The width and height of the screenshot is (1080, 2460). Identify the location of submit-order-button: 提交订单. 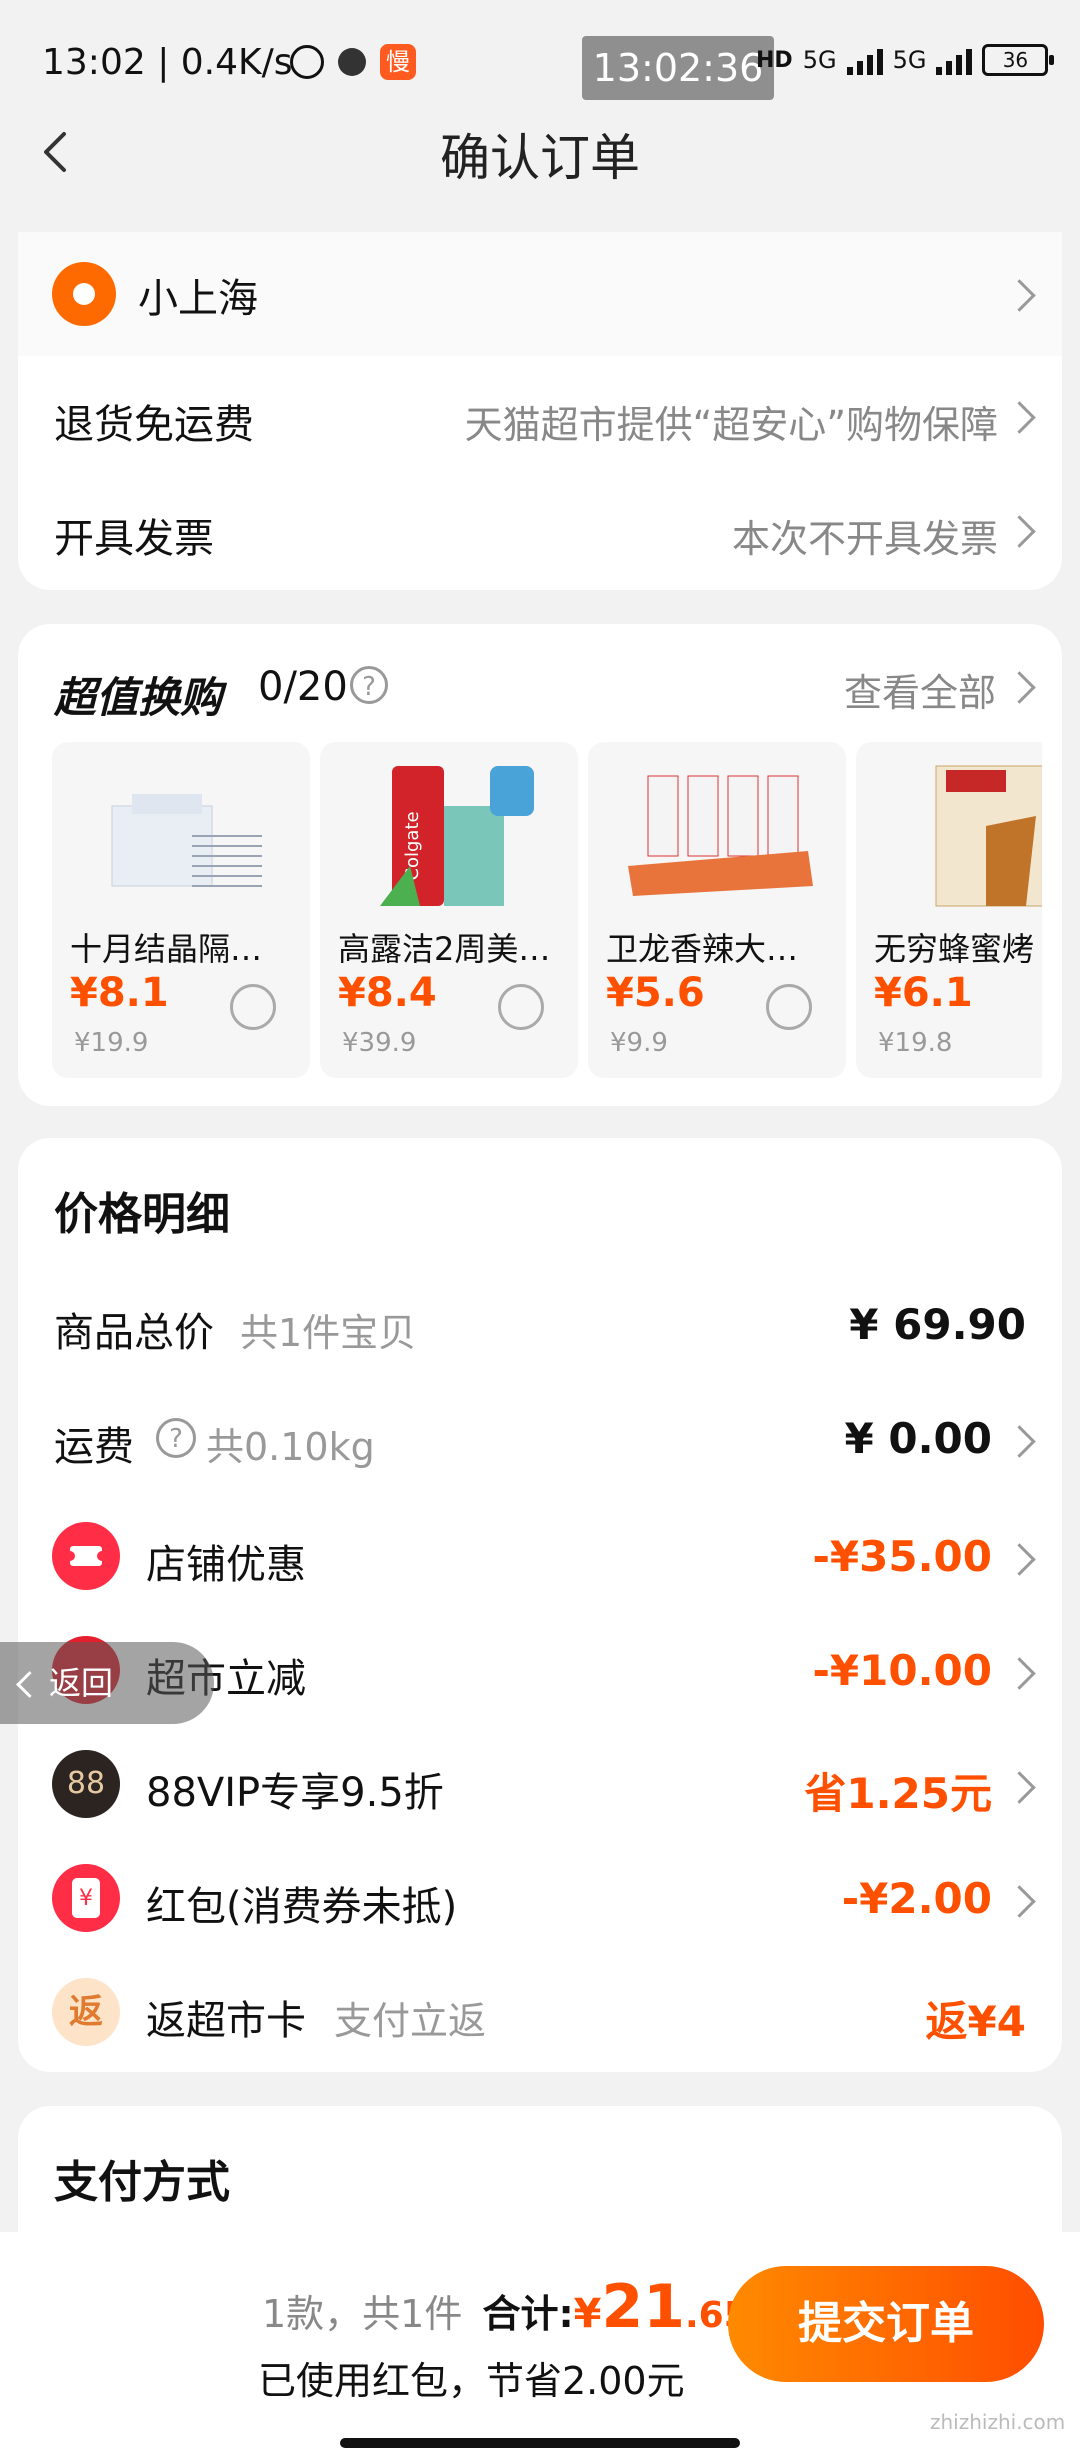
(886, 2324).